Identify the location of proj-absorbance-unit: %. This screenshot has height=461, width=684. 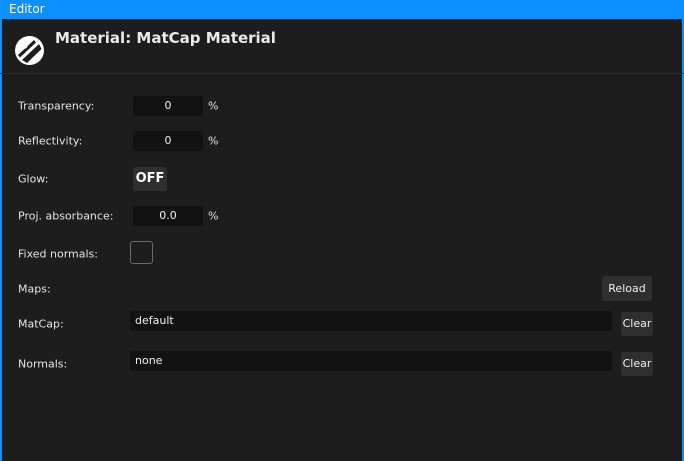
(213, 216).